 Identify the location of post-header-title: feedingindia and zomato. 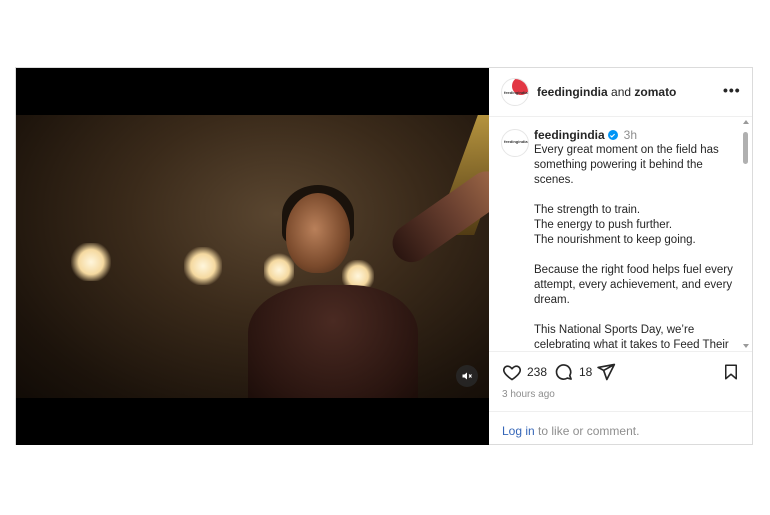
(606, 92).